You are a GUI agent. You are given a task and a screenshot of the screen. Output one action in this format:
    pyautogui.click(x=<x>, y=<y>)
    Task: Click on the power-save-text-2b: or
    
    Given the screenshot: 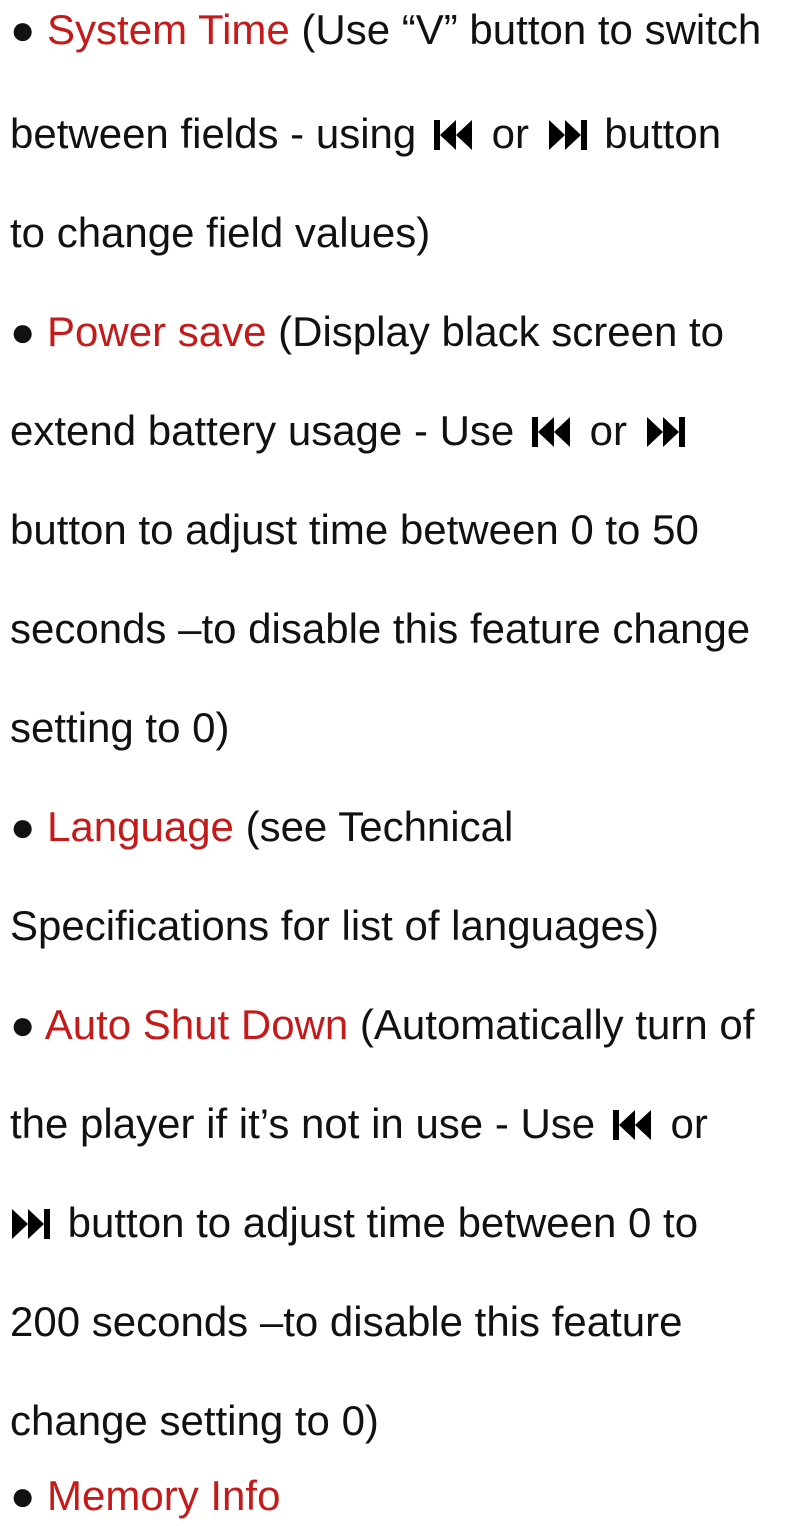 What is the action you would take?
    pyautogui.click(x=608, y=430)
    